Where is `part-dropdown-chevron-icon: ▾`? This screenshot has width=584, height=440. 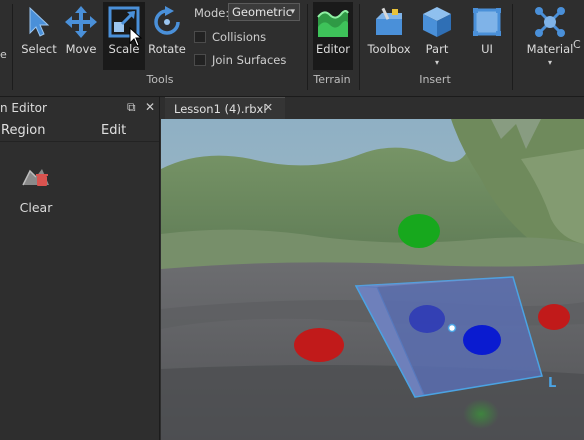
part-dropdown-chevron-icon: ▾ is located at coordinates (437, 62).